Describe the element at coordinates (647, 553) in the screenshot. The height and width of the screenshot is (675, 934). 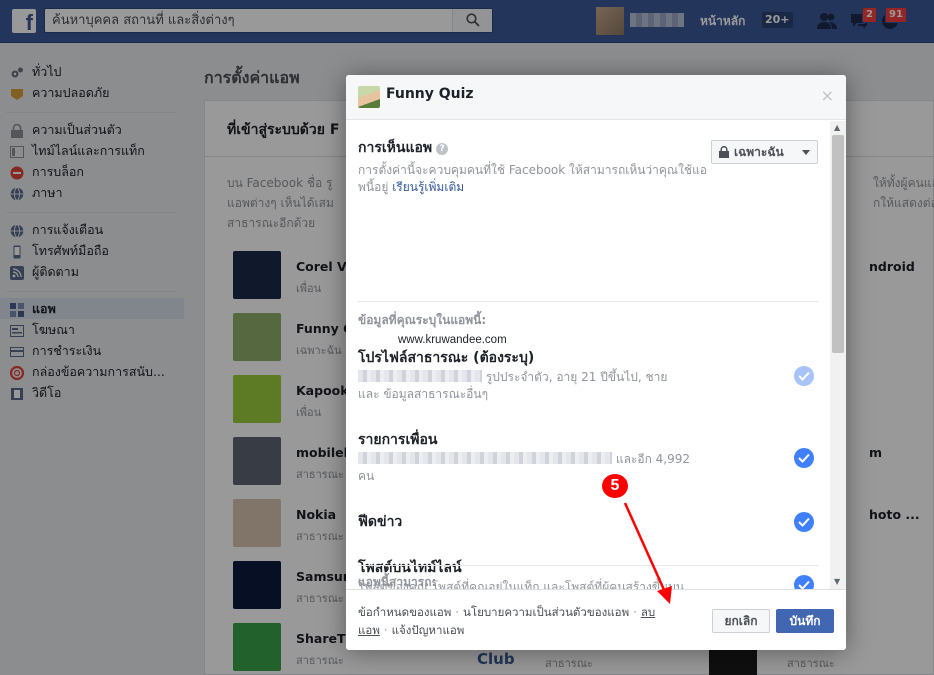
I see `annotation-arrow` at that location.